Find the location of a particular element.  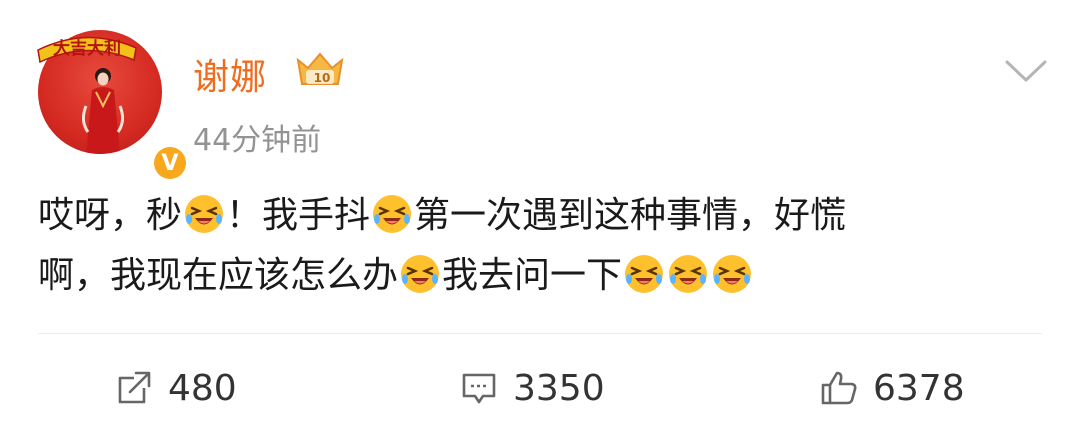

comment-button: 3350 is located at coordinates (532, 388).